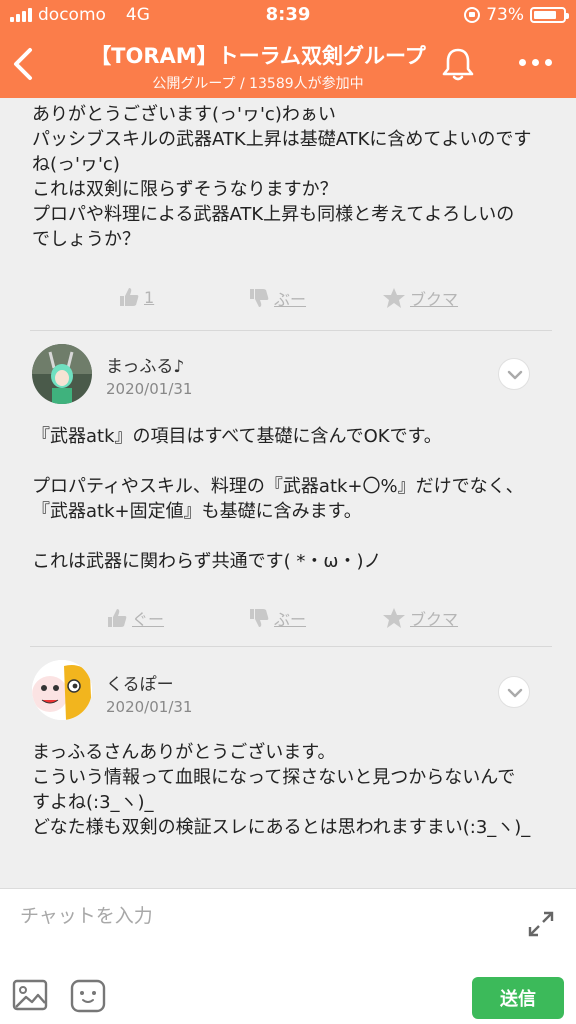 The width and height of the screenshot is (576, 1024). What do you see at coordinates (288, 956) in the screenshot?
I see `chat-input-bar: 送信` at bounding box center [288, 956].